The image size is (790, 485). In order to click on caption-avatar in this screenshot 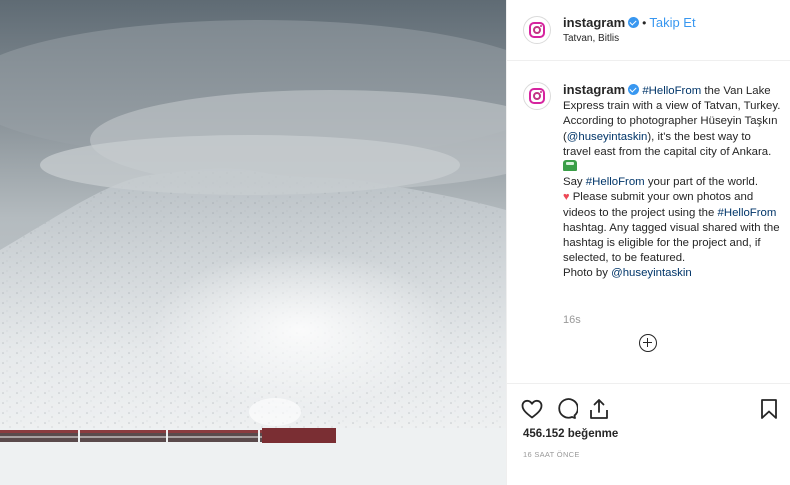, I will do `click(537, 96)`.